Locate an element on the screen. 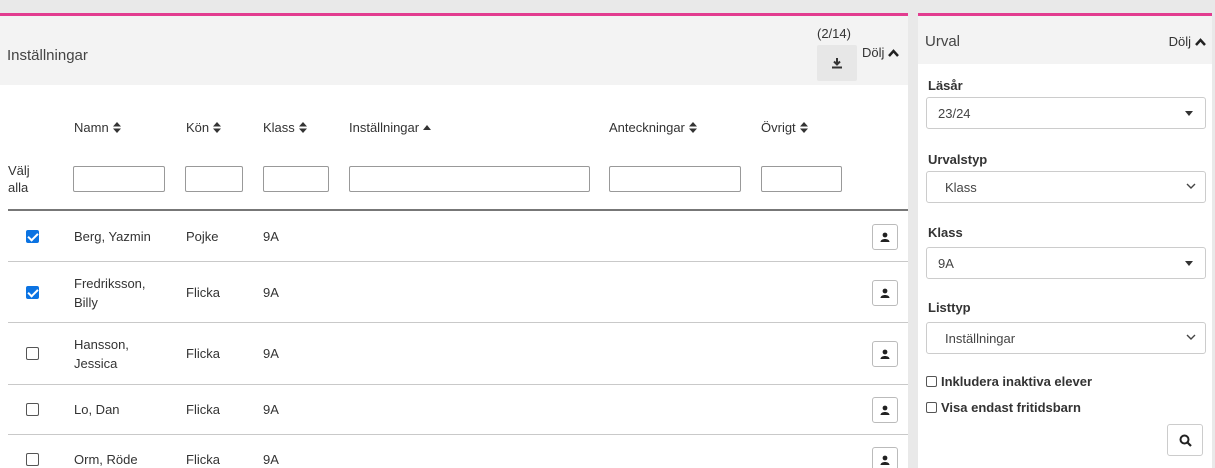  class-label: Klass is located at coordinates (945, 232).